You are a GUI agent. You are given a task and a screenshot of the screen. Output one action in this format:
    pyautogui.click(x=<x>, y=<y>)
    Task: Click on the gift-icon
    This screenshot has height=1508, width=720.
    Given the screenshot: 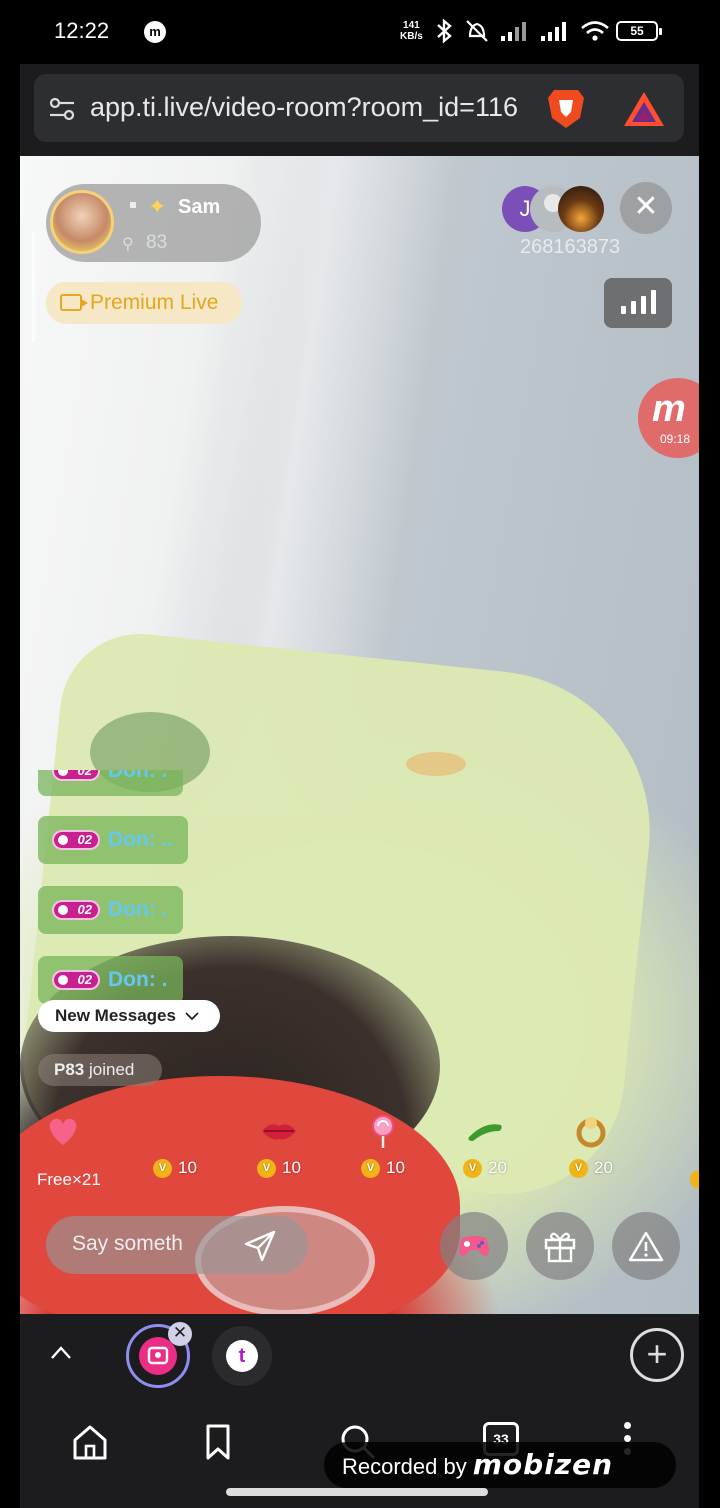 What is the action you would take?
    pyautogui.click(x=560, y=1247)
    